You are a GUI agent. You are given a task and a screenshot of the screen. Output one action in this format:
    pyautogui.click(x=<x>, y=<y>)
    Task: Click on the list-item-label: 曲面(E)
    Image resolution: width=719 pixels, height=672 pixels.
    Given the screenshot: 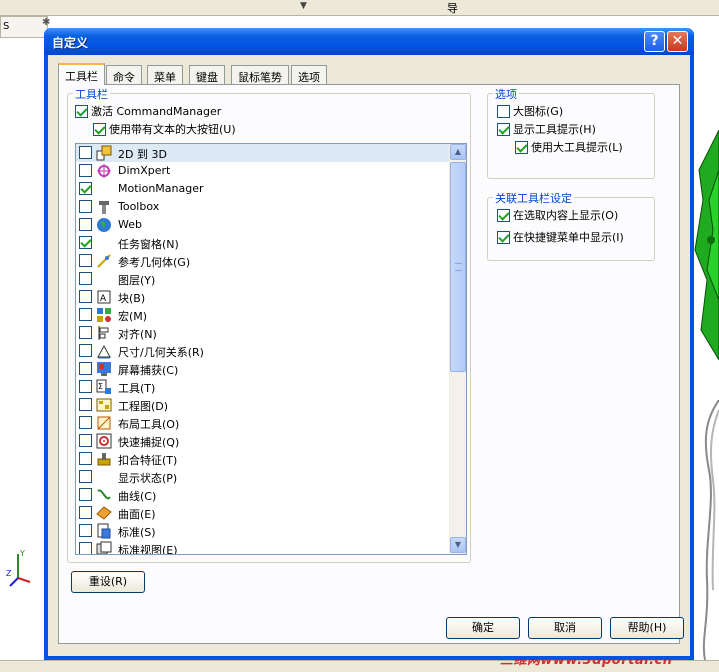 What is the action you would take?
    pyautogui.click(x=137, y=514)
    